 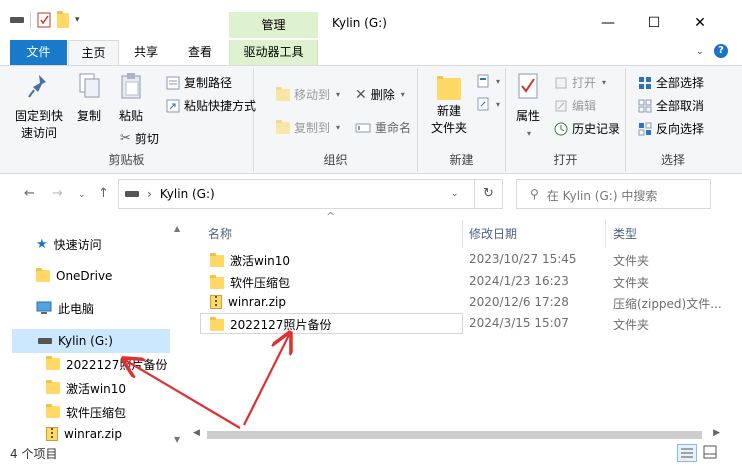 What do you see at coordinates (146, 139) in the screenshot?
I see `cut-label: 剪切` at bounding box center [146, 139].